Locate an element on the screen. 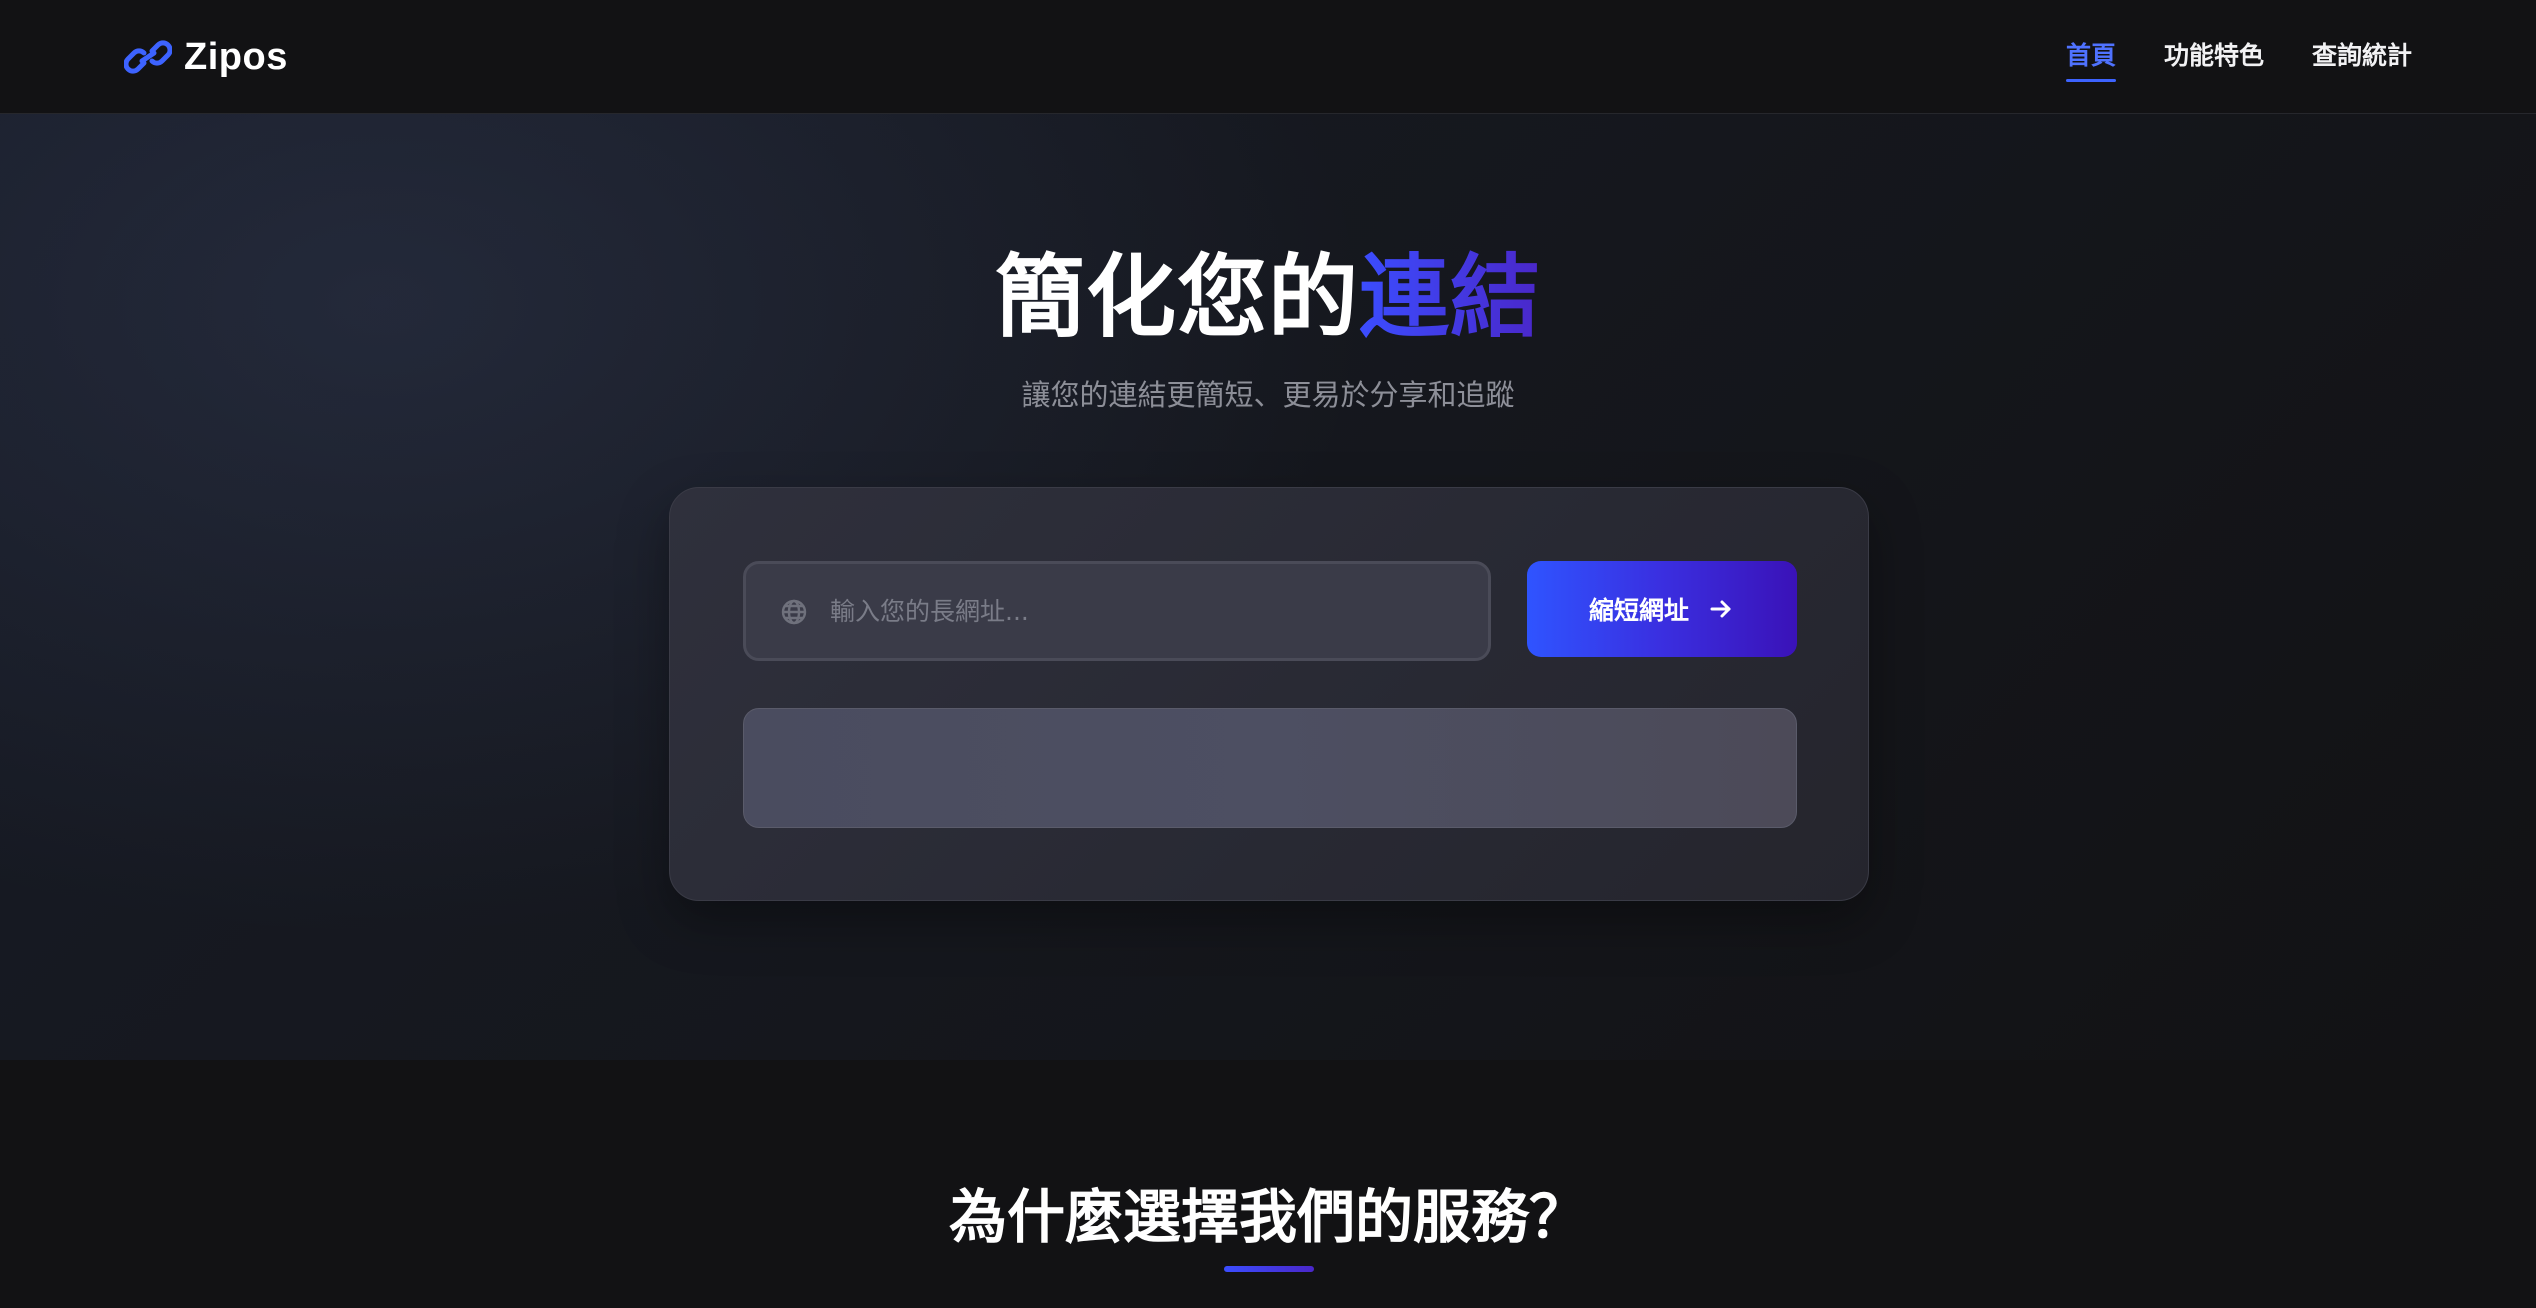 The height and width of the screenshot is (1308, 2536). hero-subtitle: 讓您的連結更簡短、更易於分享和追蹤 is located at coordinates (1268, 395).